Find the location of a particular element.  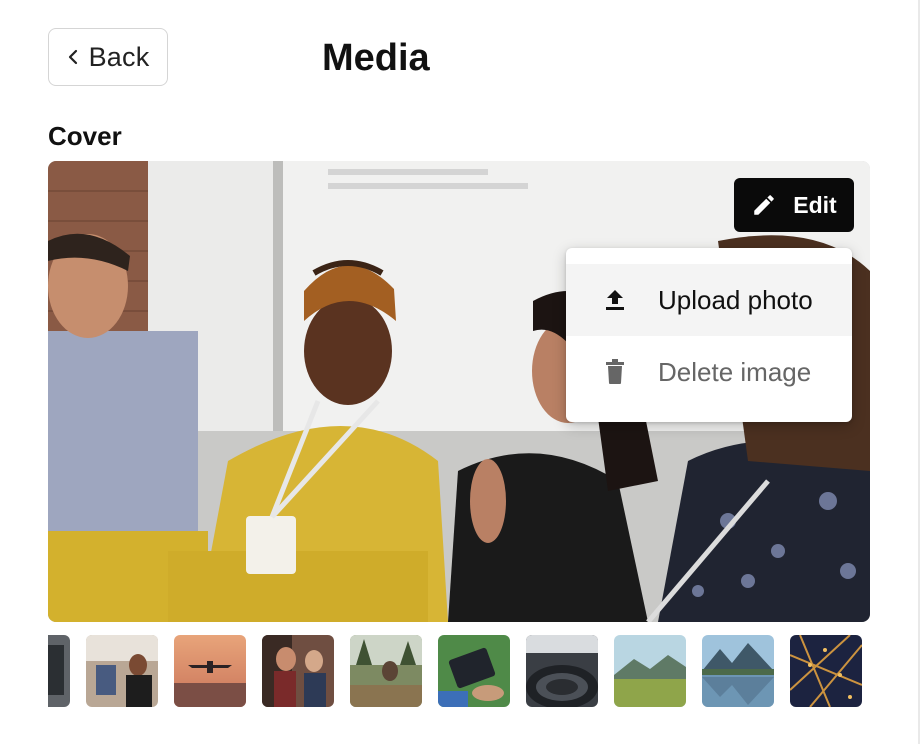

delete-image-menu-item: Delete image is located at coordinates (709, 372).